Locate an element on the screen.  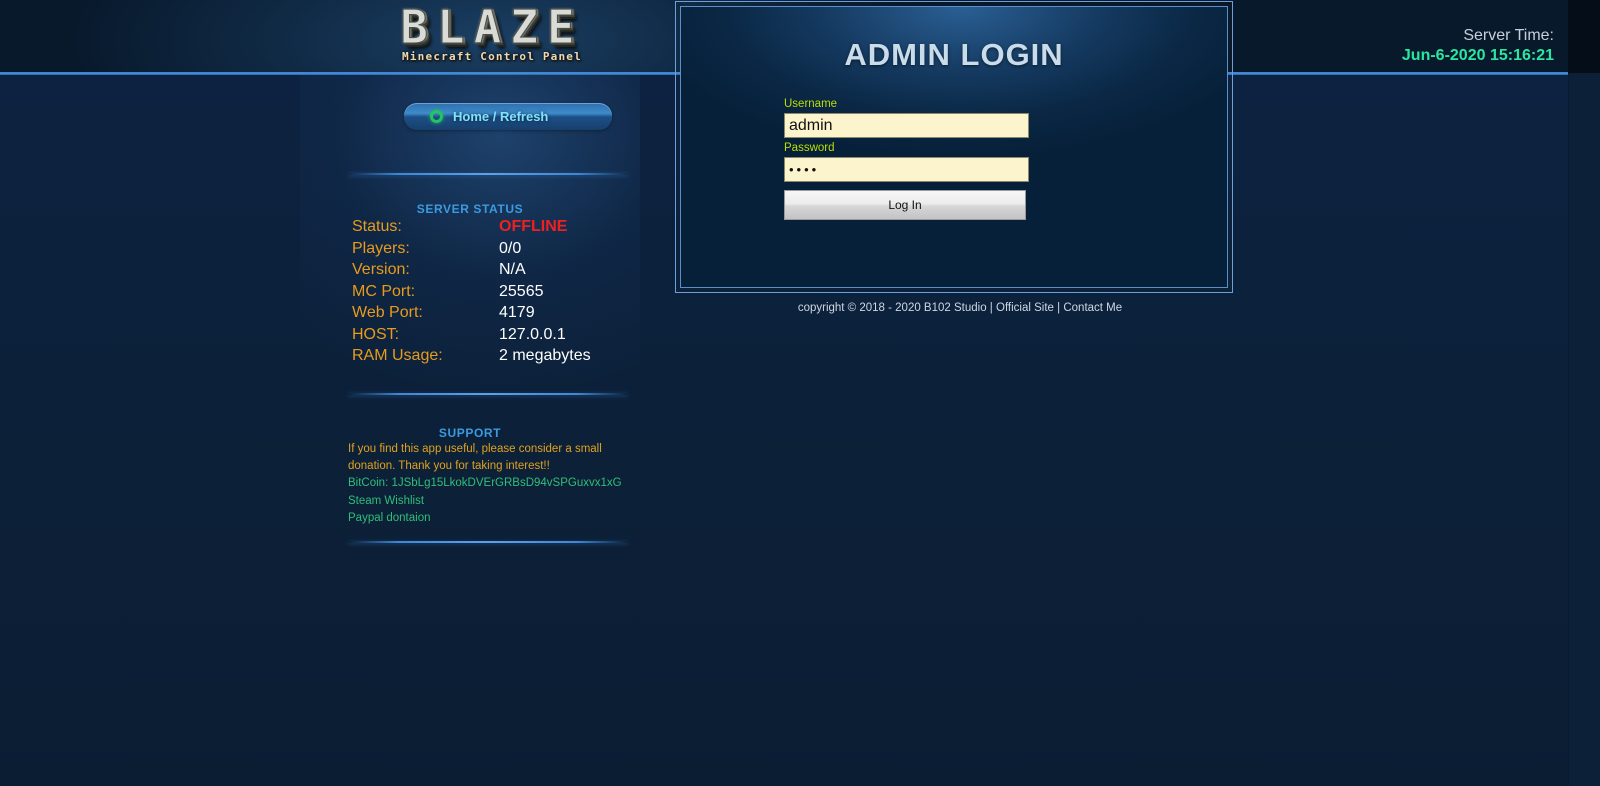
table-row: MC Port: 25565 is located at coordinates (496, 294).